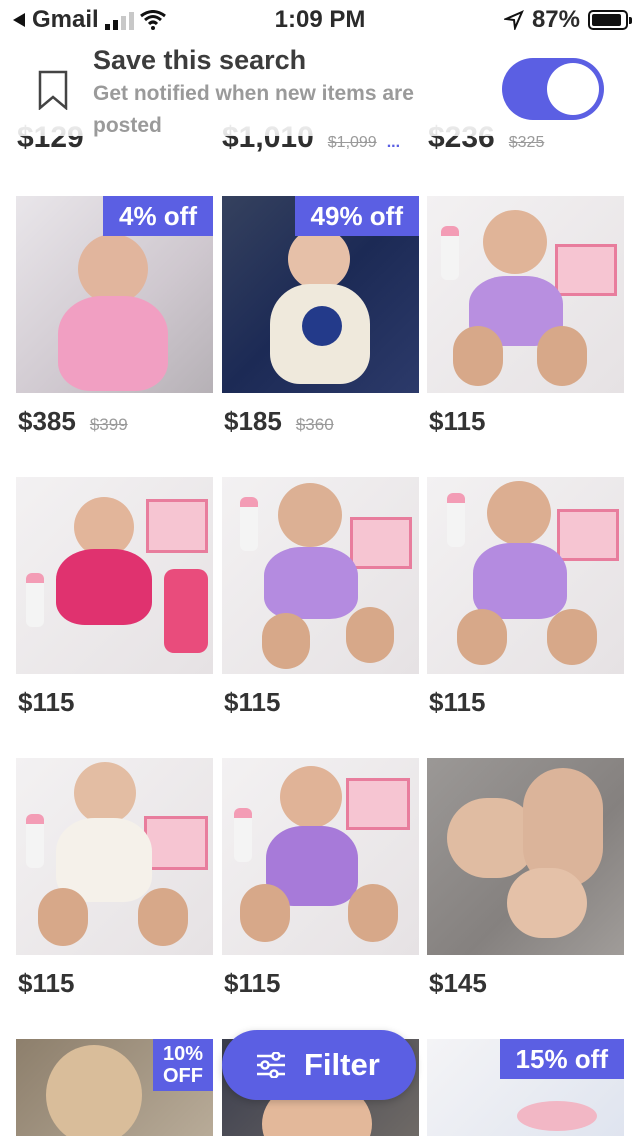  Describe the element at coordinates (356, 216) in the screenshot. I see `discount-badge: 49% off` at that location.